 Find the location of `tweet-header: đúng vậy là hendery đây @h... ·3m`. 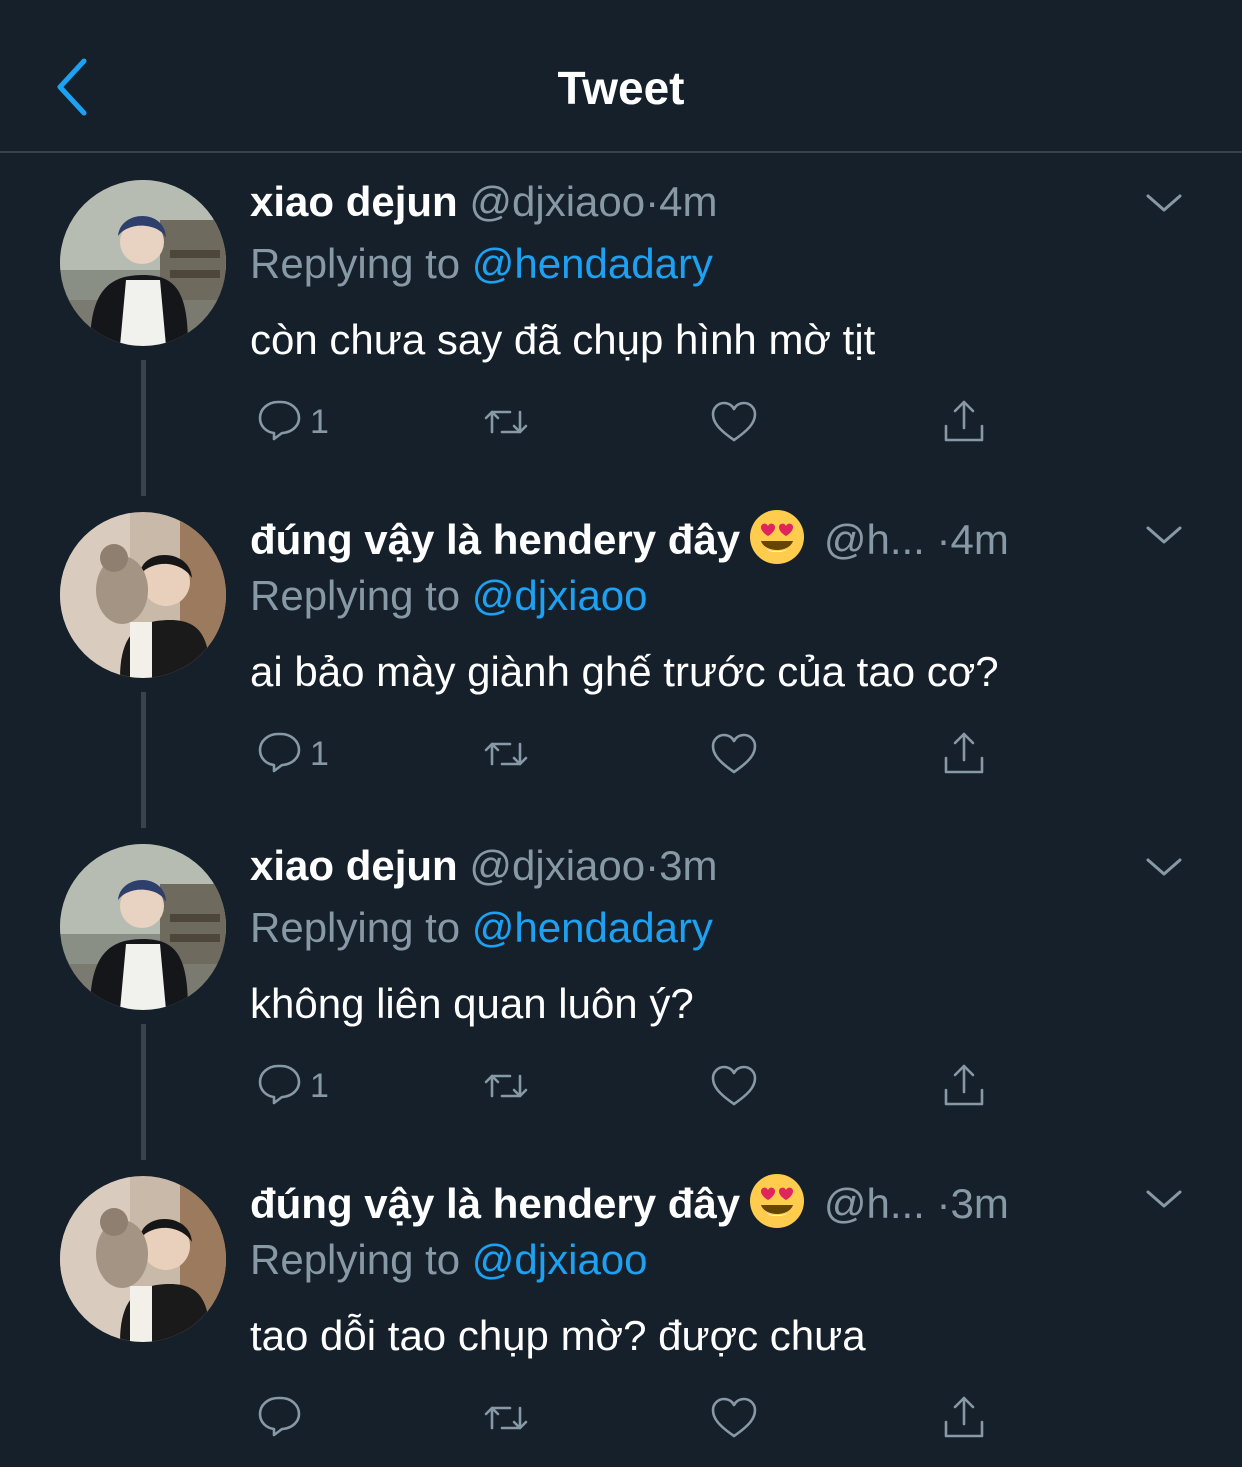

tweet-header: đúng vậy là hendery đây @h... ·3m is located at coordinates (676, 1201).